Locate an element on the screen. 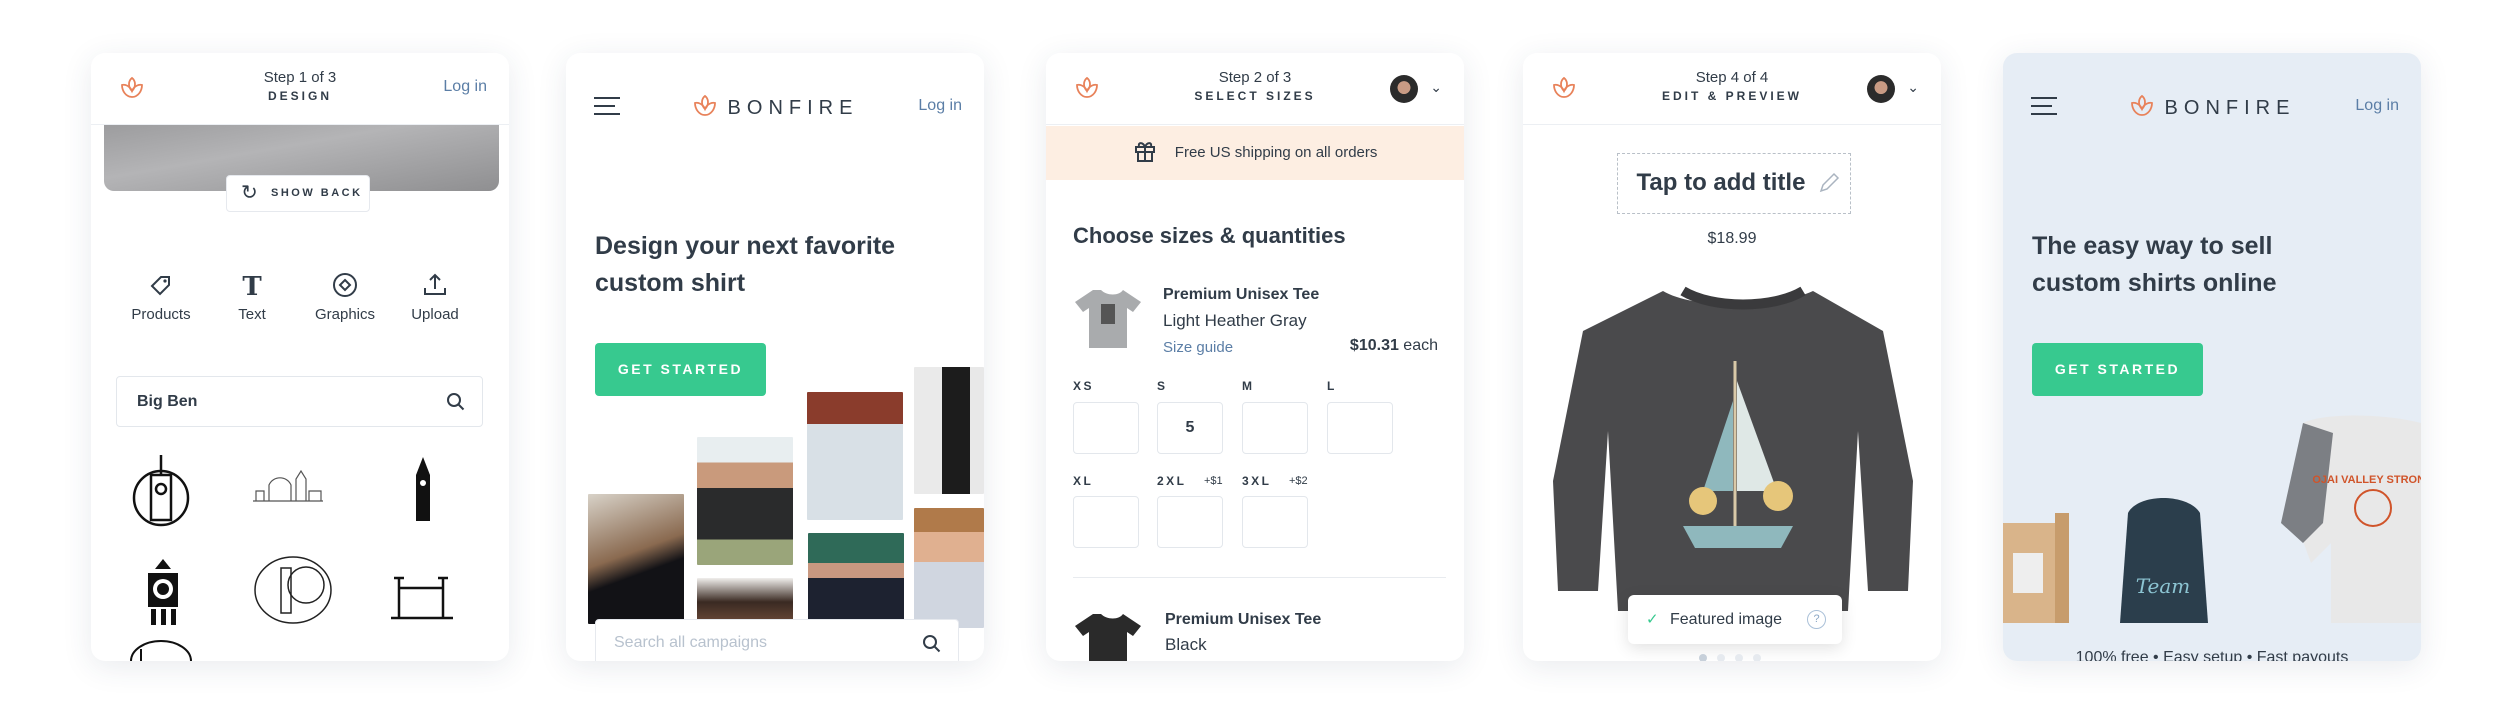 This screenshot has width=2500, height=717. raglan-tee: OJAI VALLEY STRONG is located at coordinates (2351, 519).